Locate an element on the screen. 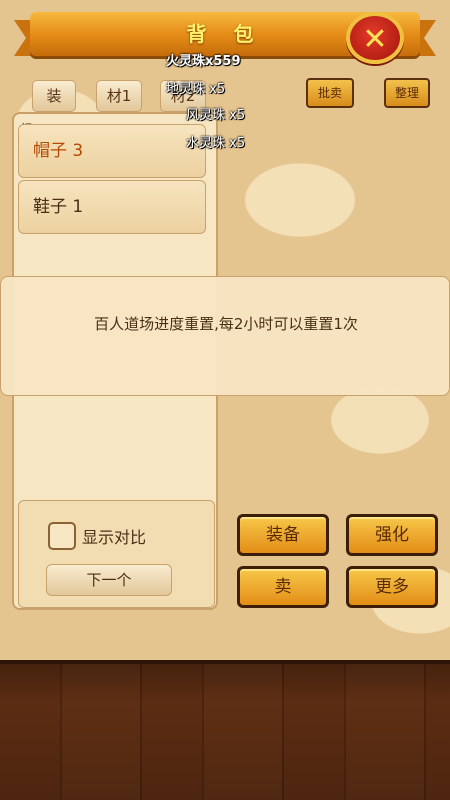  close-icon: ✕ is located at coordinates (375, 39).